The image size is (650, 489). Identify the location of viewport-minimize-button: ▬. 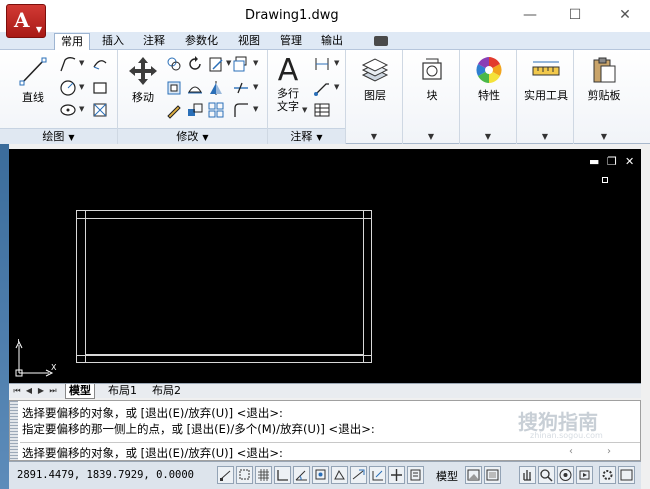
(594, 161).